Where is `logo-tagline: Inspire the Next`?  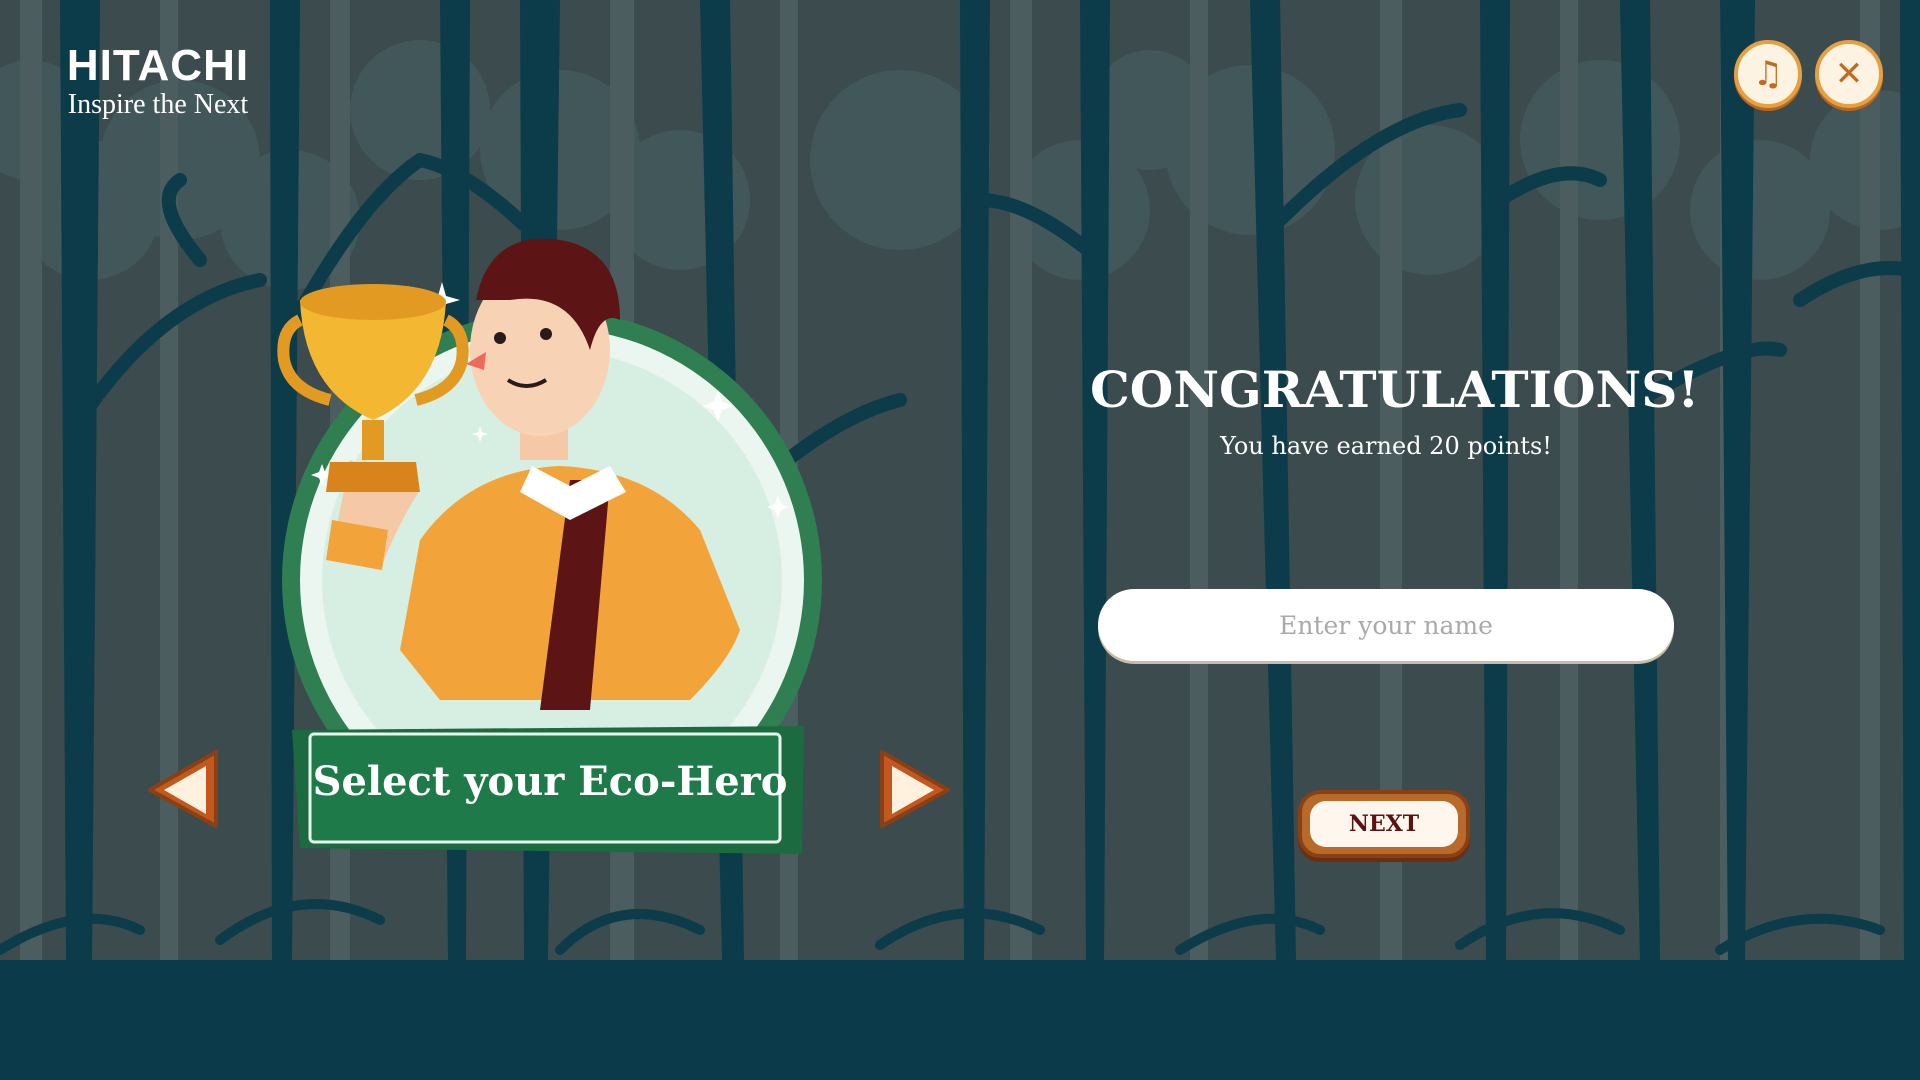 logo-tagline: Inspire the Next is located at coordinates (158, 104).